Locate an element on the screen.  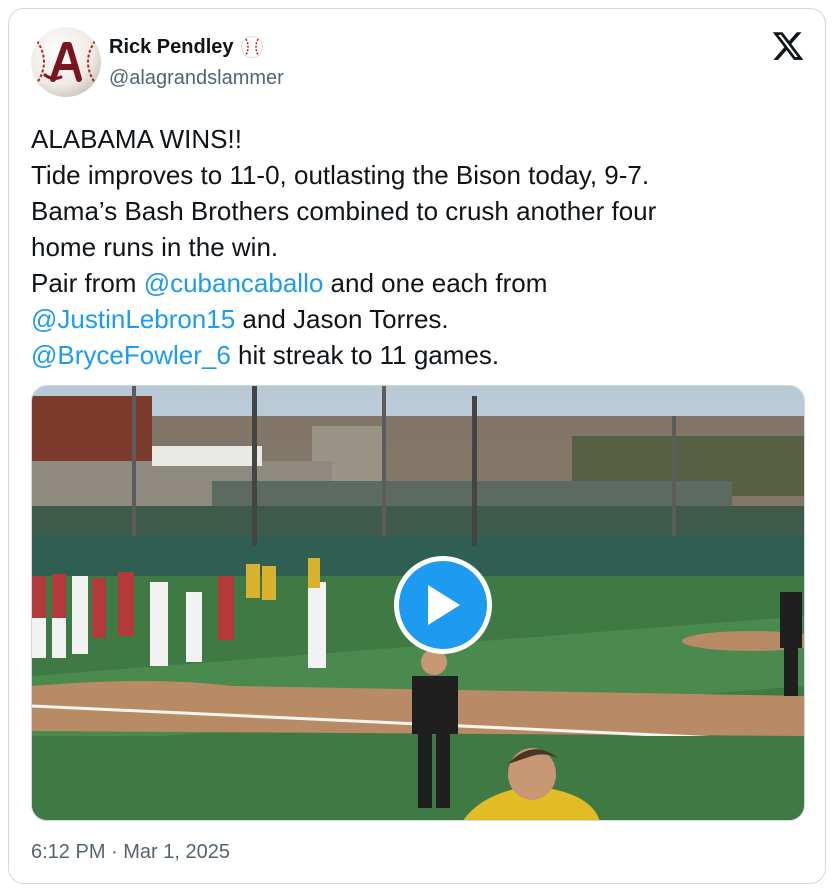
author-avatar is located at coordinates (66, 62).